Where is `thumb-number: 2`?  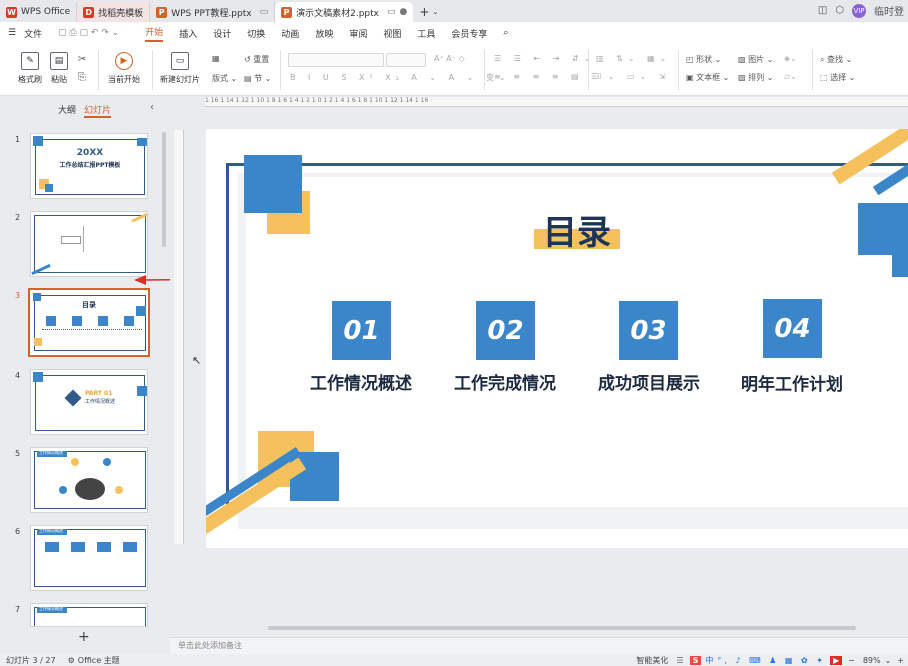
thumb-number: 2 is located at coordinates (18, 217).